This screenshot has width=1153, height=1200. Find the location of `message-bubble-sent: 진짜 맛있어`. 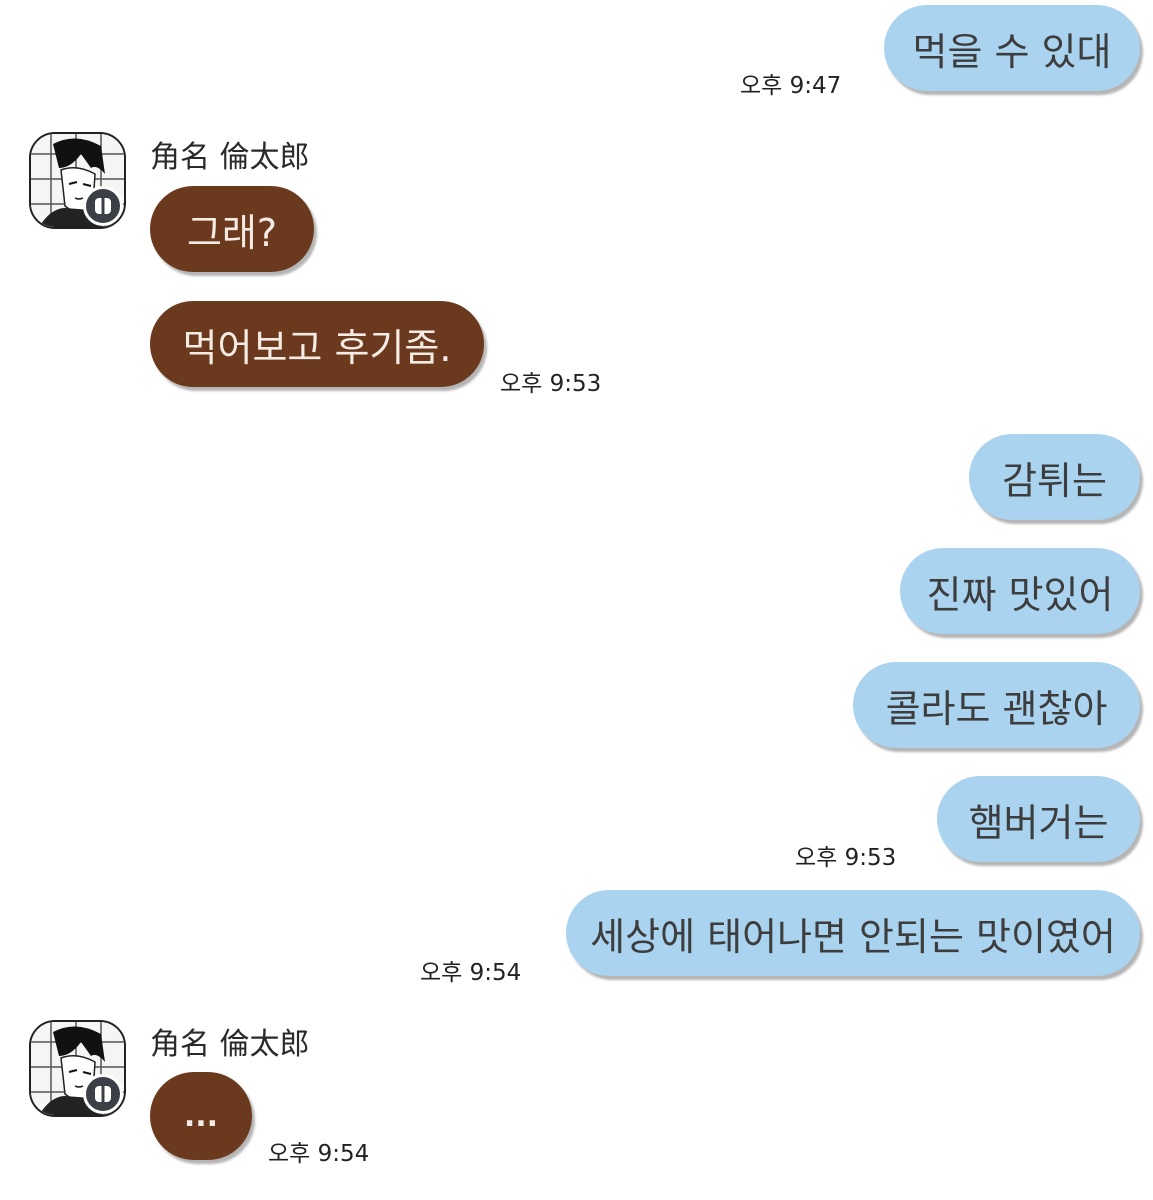

message-bubble-sent: 진짜 맛있어 is located at coordinates (1020, 591).